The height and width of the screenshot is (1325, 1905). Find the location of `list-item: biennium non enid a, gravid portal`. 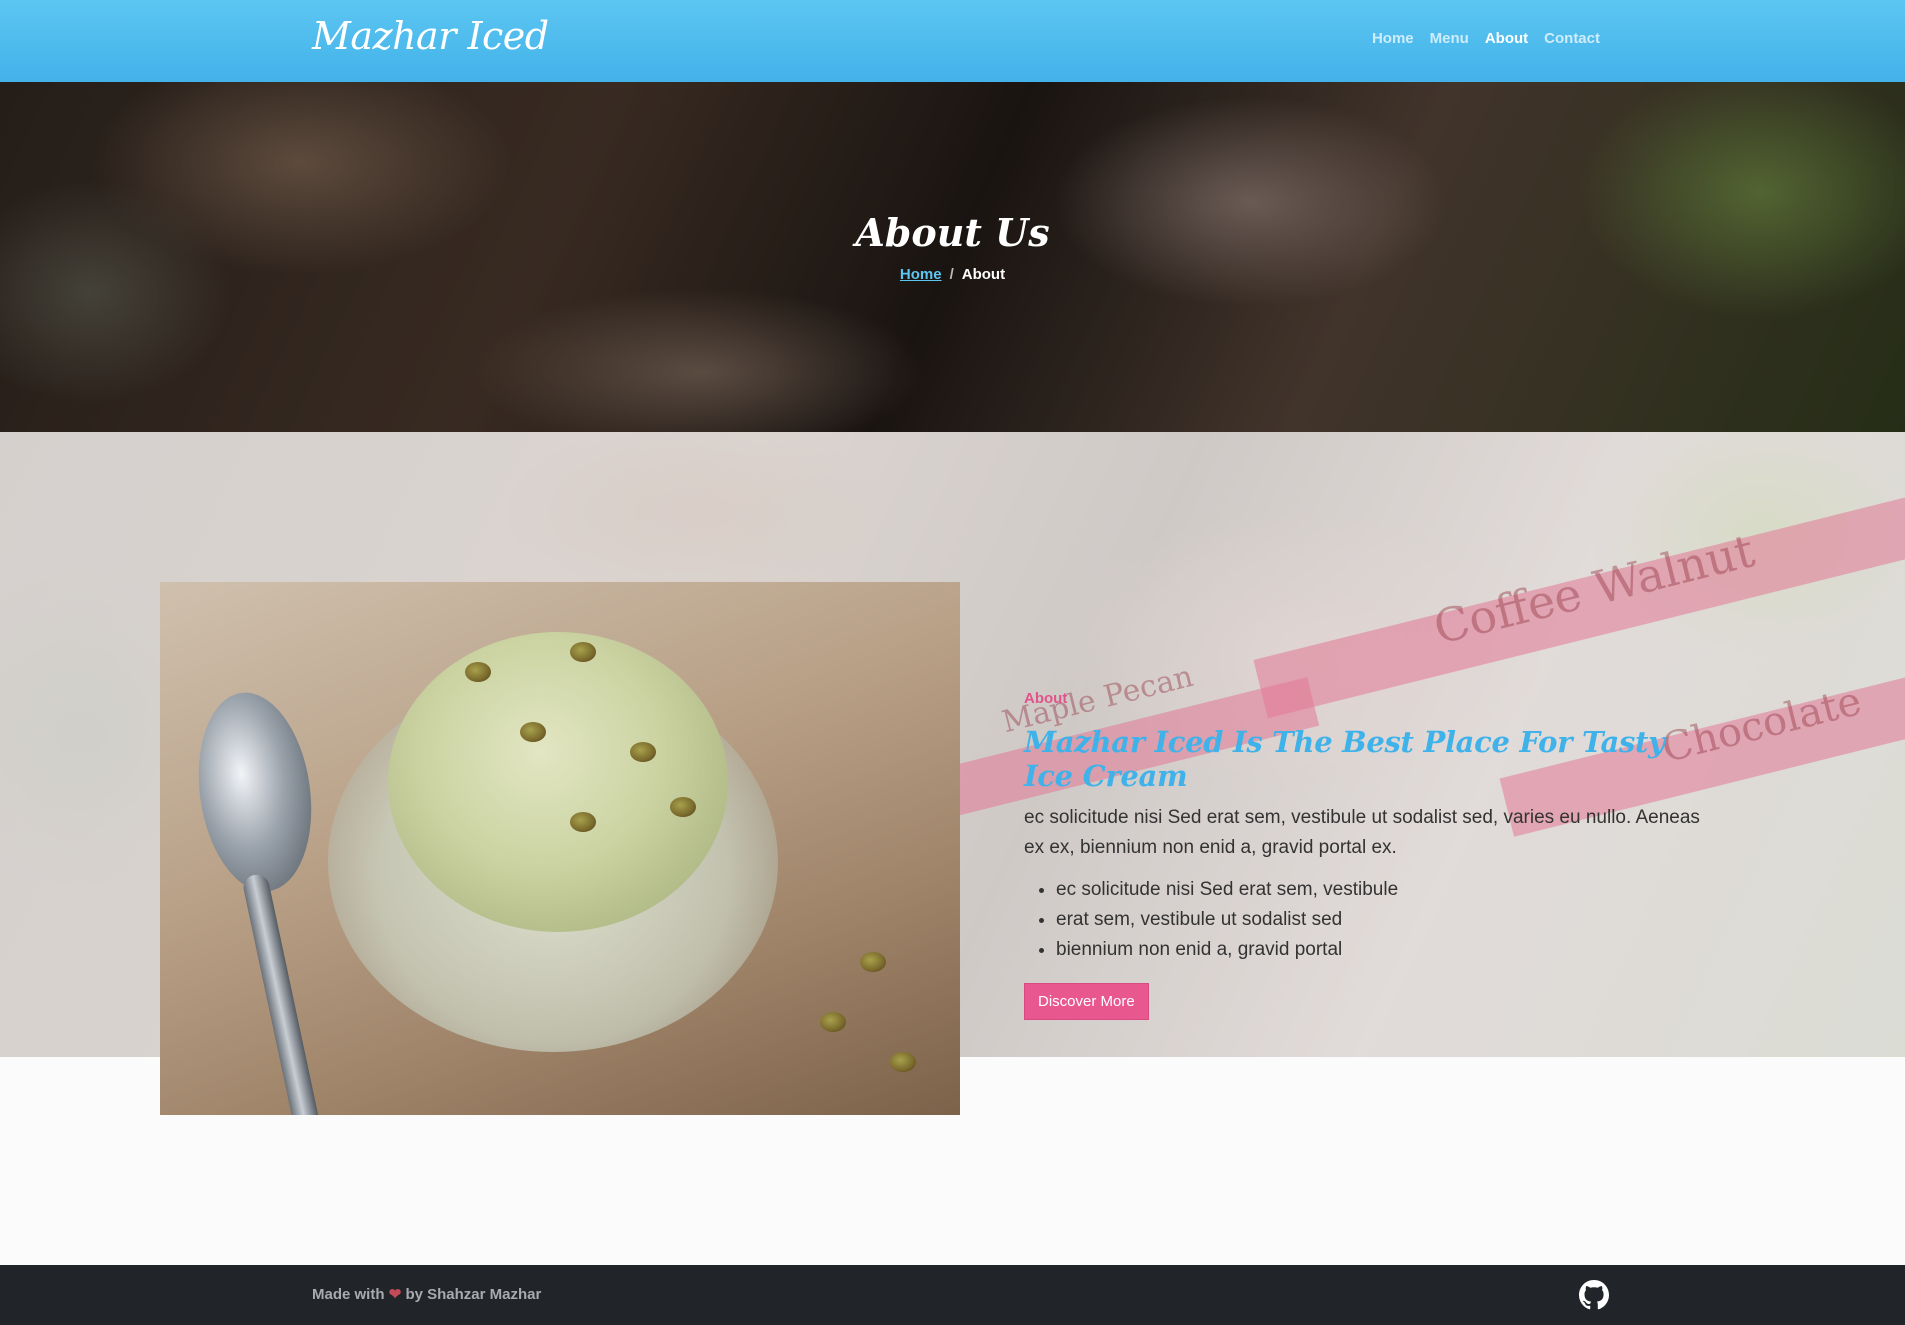

list-item: biennium non enid a, gravid portal is located at coordinates (1380, 950).